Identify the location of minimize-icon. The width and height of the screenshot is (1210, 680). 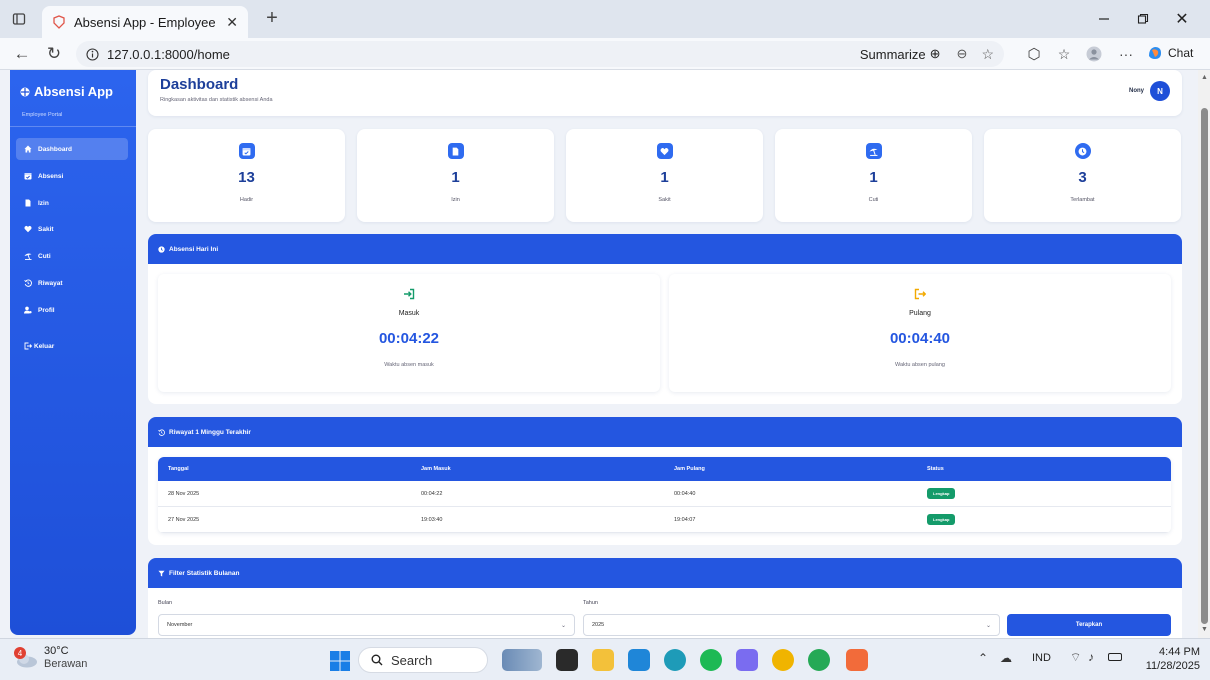
(1104, 19).